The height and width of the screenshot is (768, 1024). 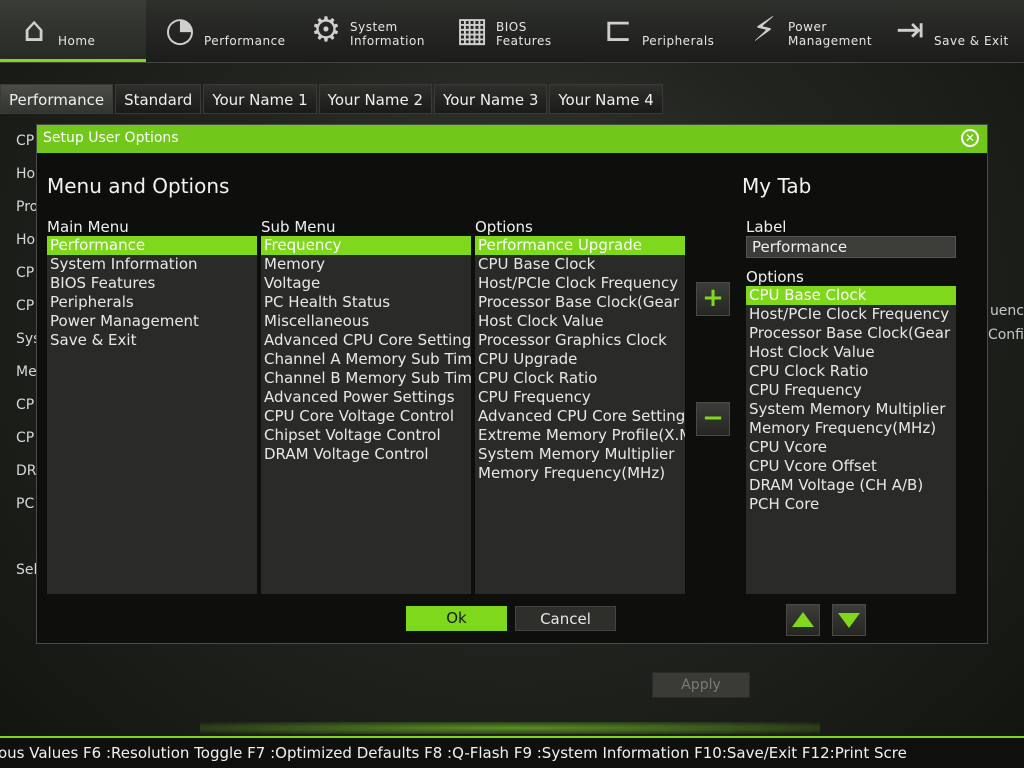 What do you see at coordinates (766, 227) in the screenshot?
I see `label-header: Label` at bounding box center [766, 227].